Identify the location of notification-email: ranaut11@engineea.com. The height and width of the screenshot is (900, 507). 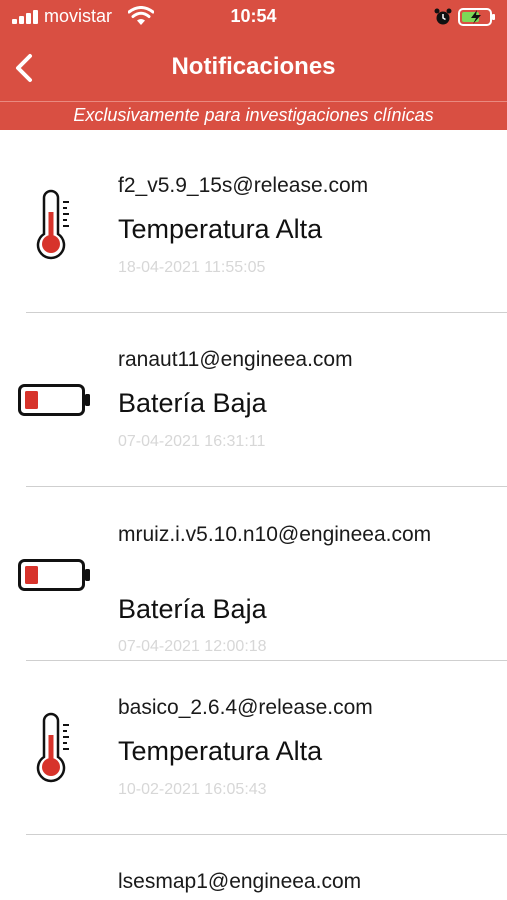
(235, 359).